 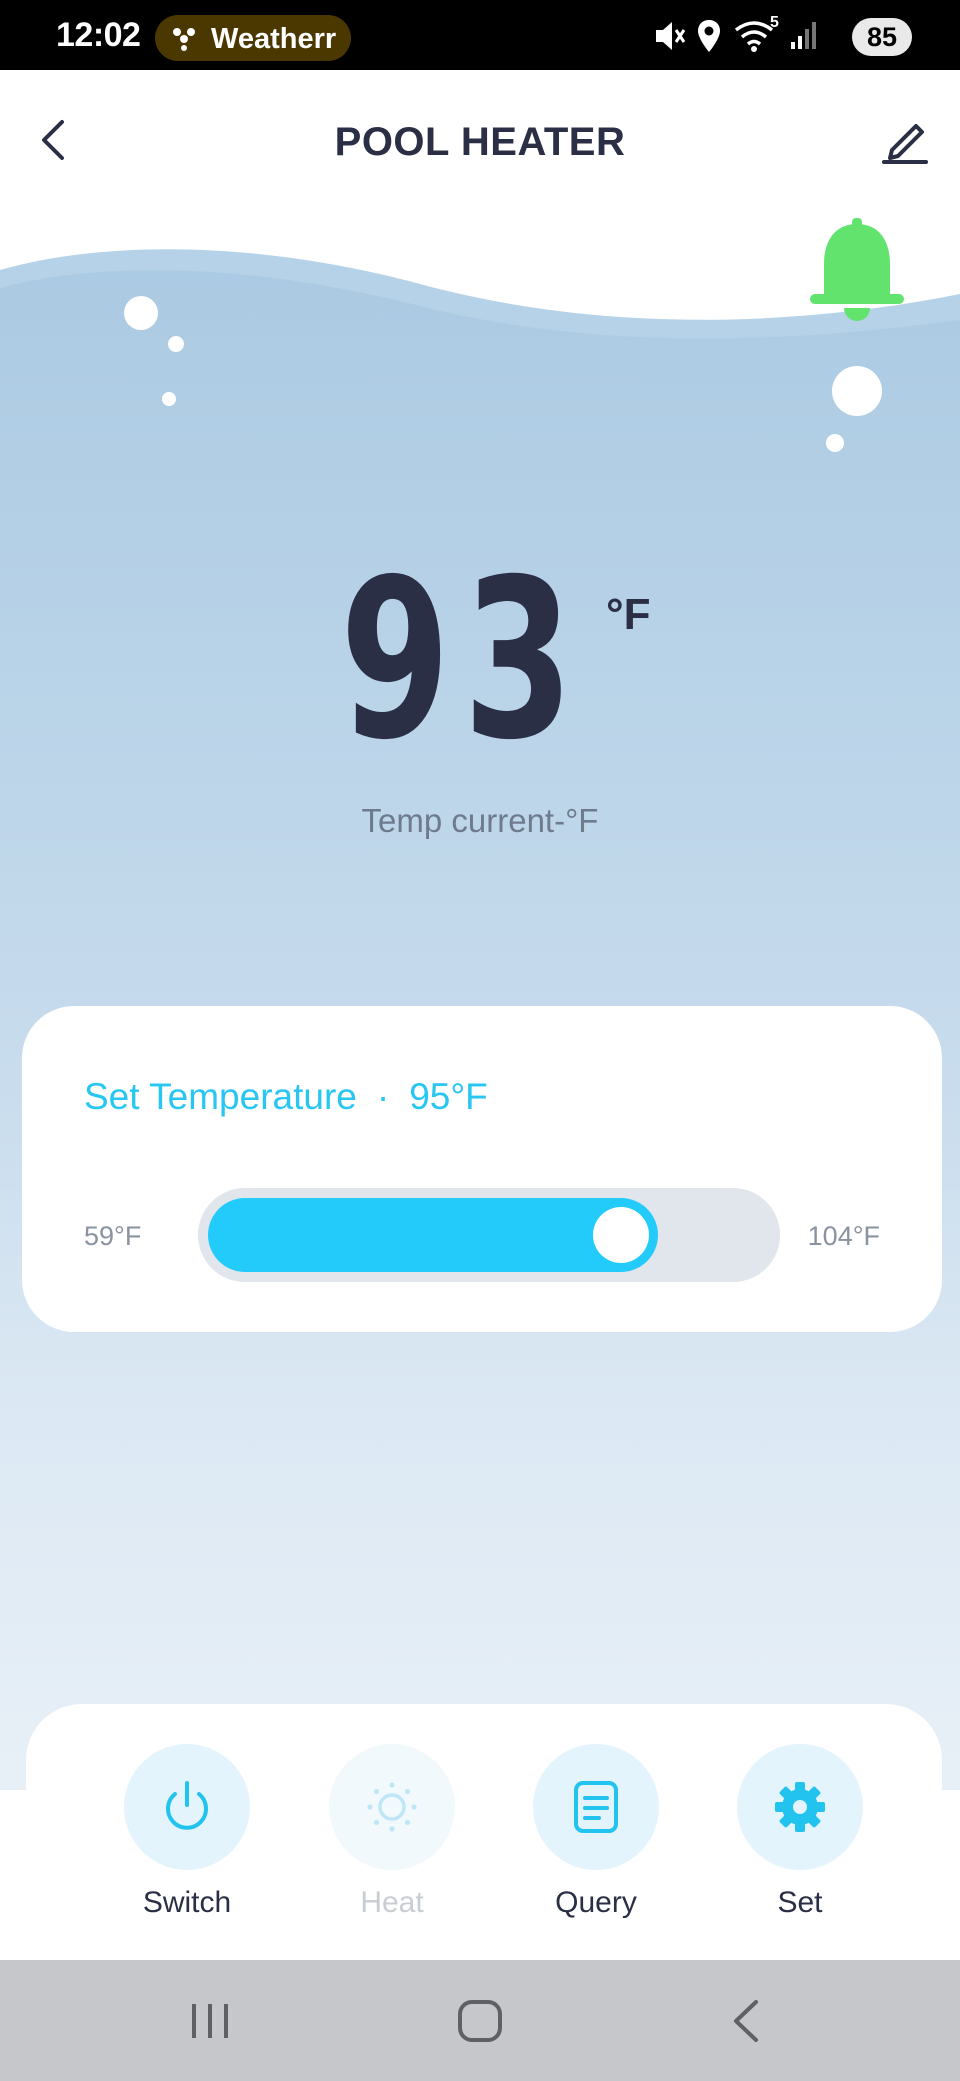 I want to click on switch-button-circle, so click(x=187, y=1807).